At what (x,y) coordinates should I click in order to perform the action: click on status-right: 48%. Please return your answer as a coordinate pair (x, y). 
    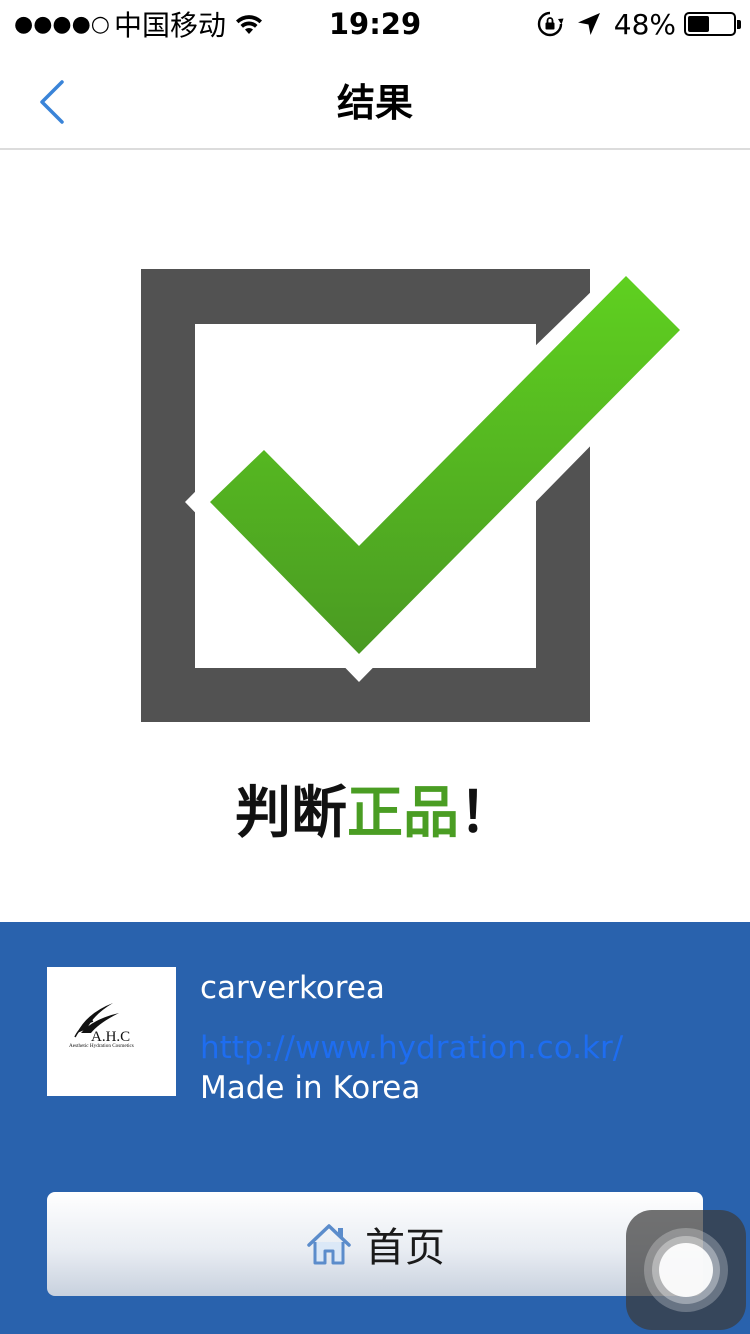
    Looking at the image, I should click on (638, 24).